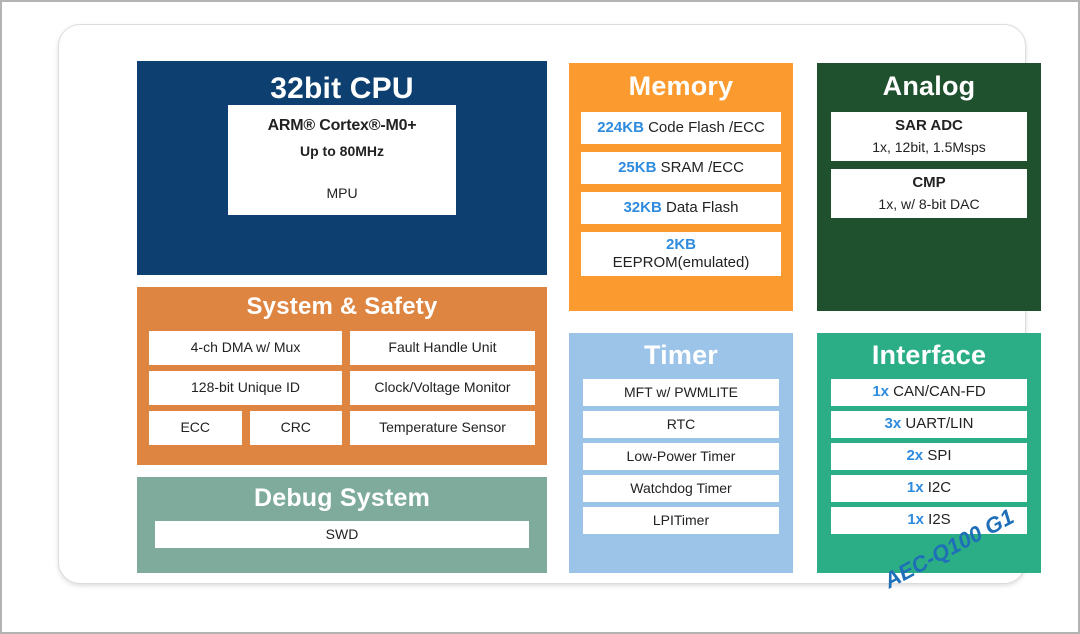 This screenshot has width=1080, height=634. I want to click on memory-item: 2KB EEPROM(emulated), so click(681, 254).